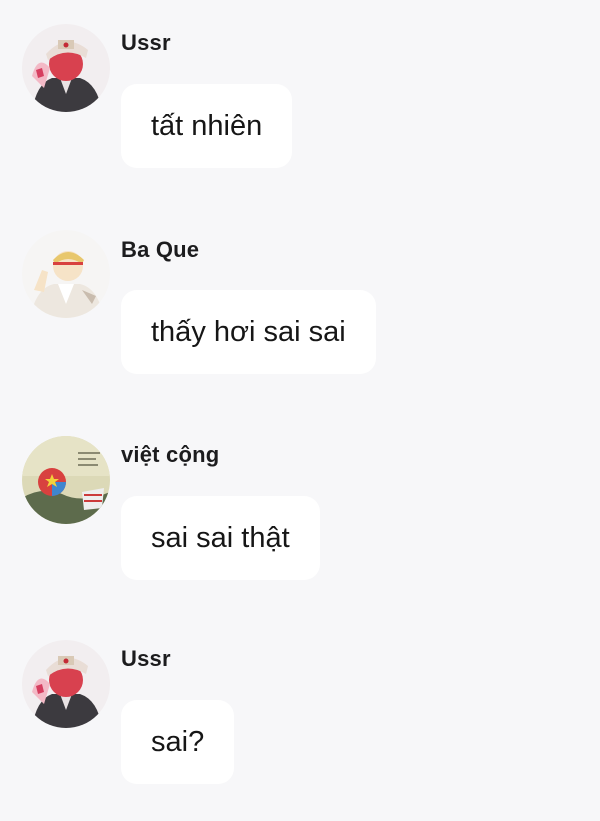 This screenshot has width=600, height=821. I want to click on sender-name: việt cộng, so click(170, 454).